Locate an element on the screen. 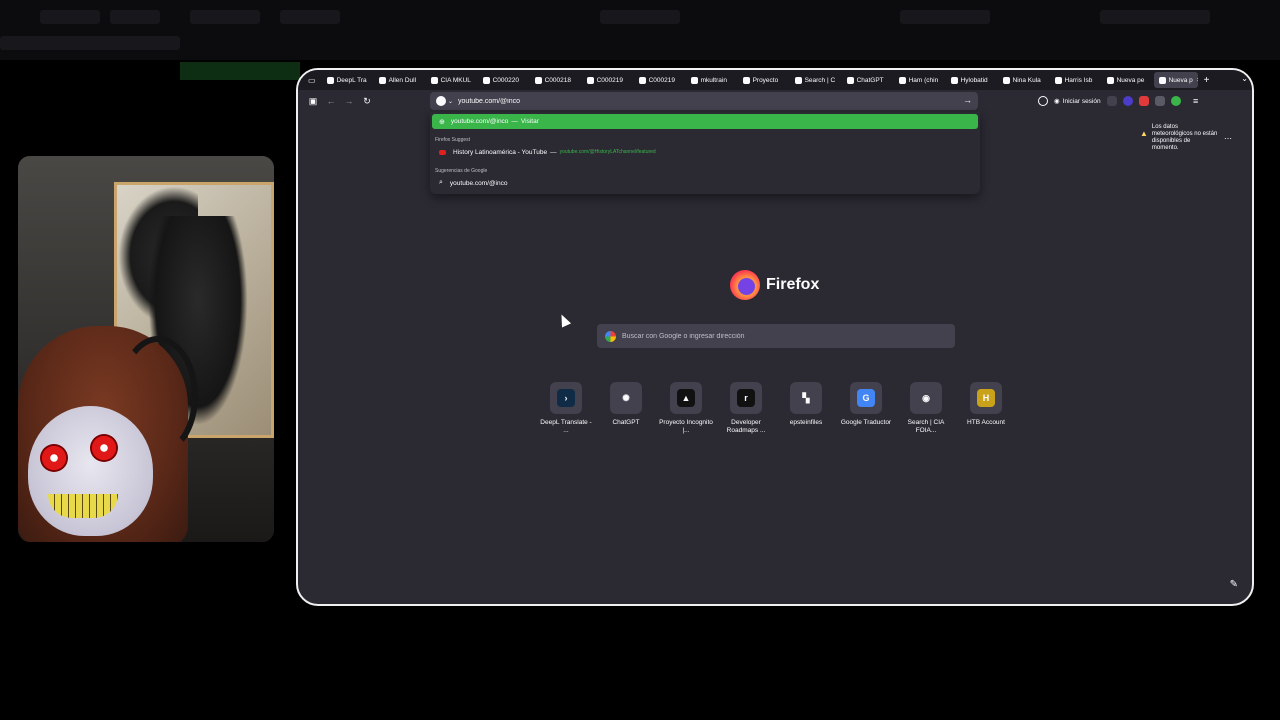 The height and width of the screenshot is (720, 1280). chatgpt-icon: ✺ is located at coordinates (626, 398).